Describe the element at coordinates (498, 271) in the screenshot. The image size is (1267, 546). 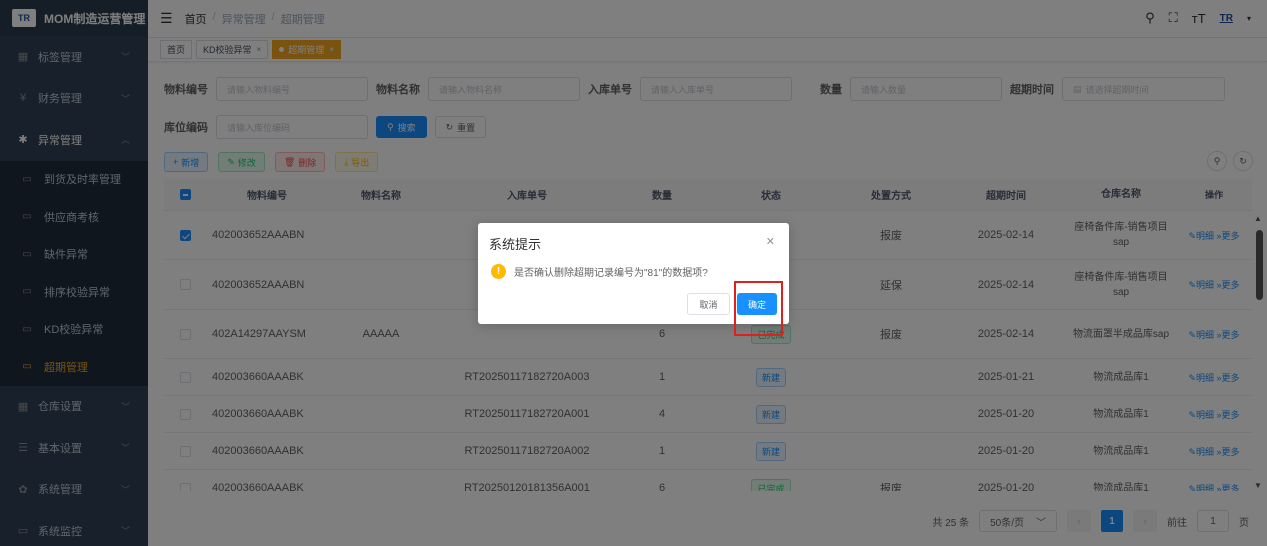
I see `warning-icon: !` at that location.